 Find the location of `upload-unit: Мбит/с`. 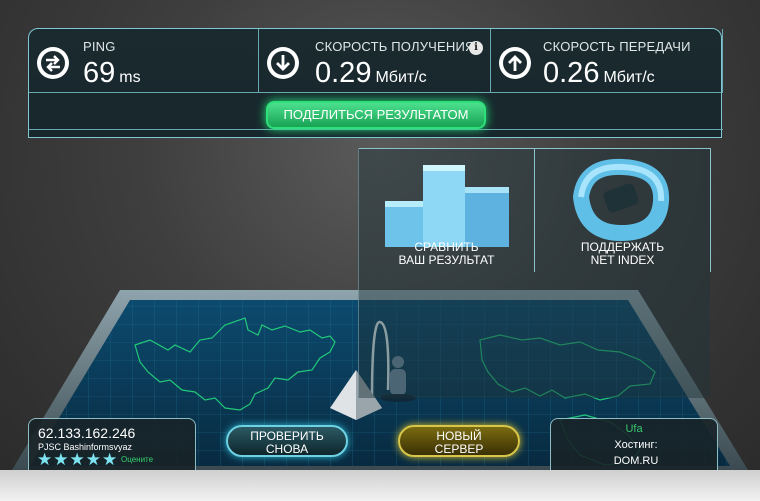

upload-unit: Мбит/с is located at coordinates (629, 77).